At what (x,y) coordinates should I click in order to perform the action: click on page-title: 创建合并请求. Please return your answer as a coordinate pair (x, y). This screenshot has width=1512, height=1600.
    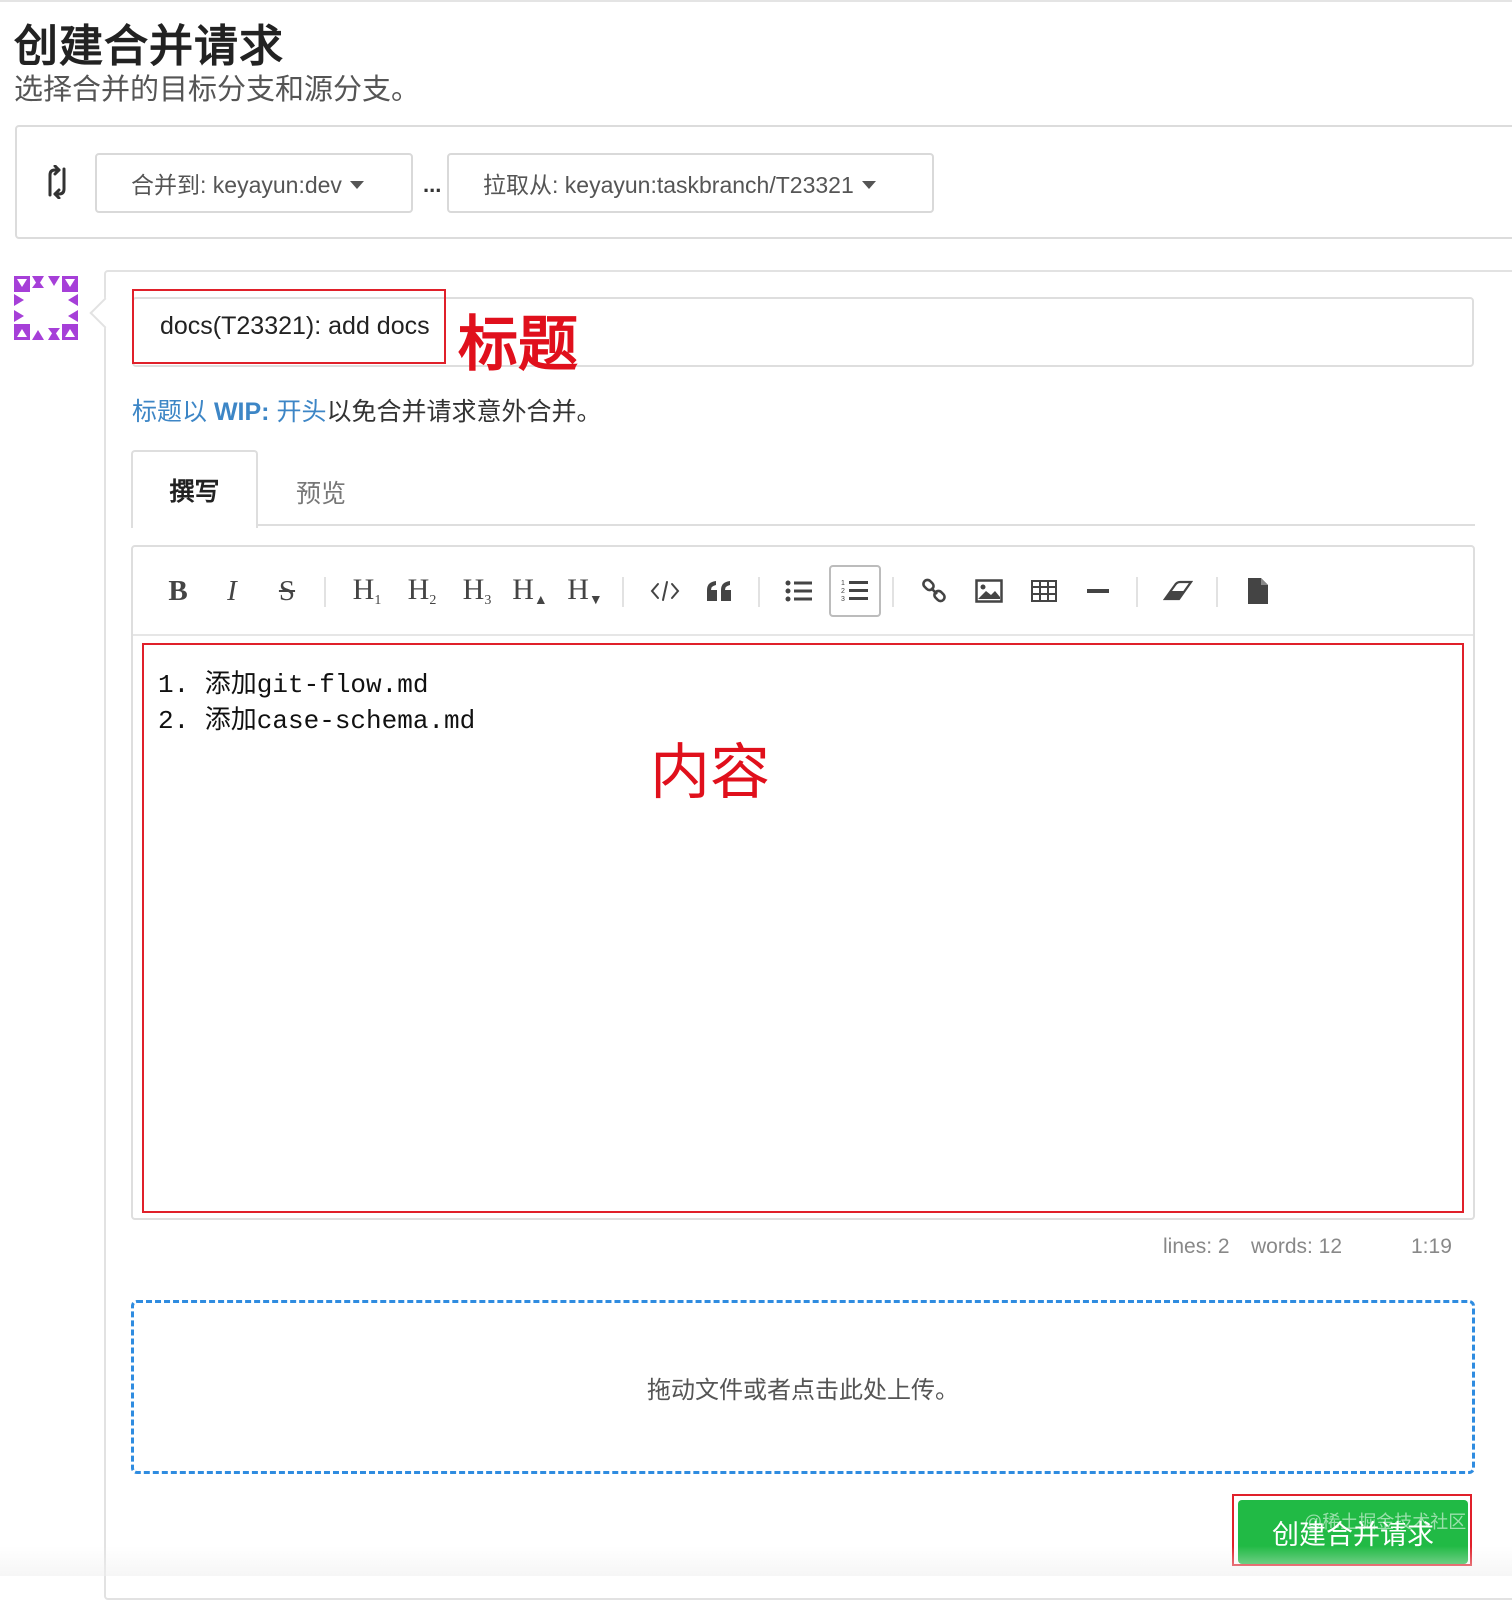
    Looking at the image, I should click on (149, 46).